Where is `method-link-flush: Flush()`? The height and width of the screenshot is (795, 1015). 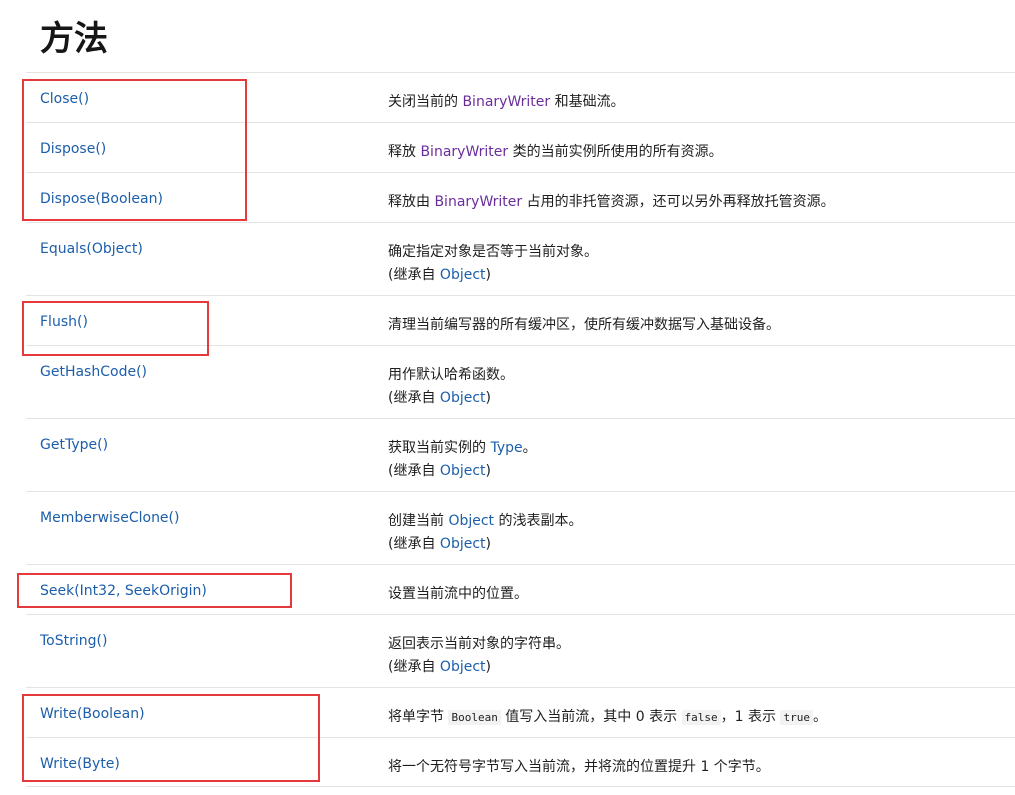 method-link-flush: Flush() is located at coordinates (64, 322).